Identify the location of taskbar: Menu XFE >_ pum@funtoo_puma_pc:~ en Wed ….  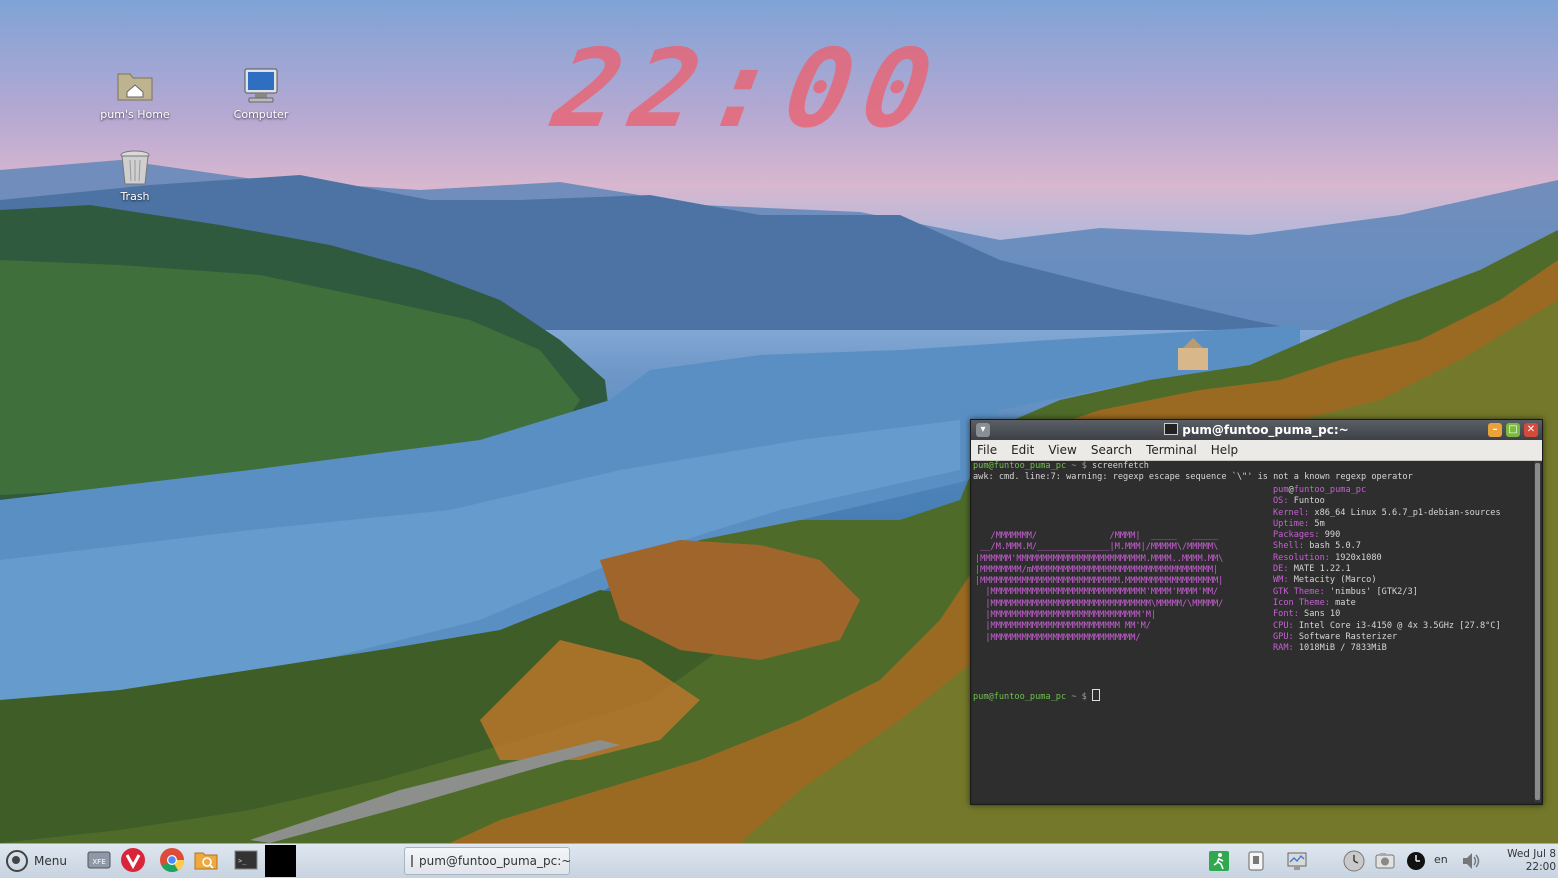
(779, 860).